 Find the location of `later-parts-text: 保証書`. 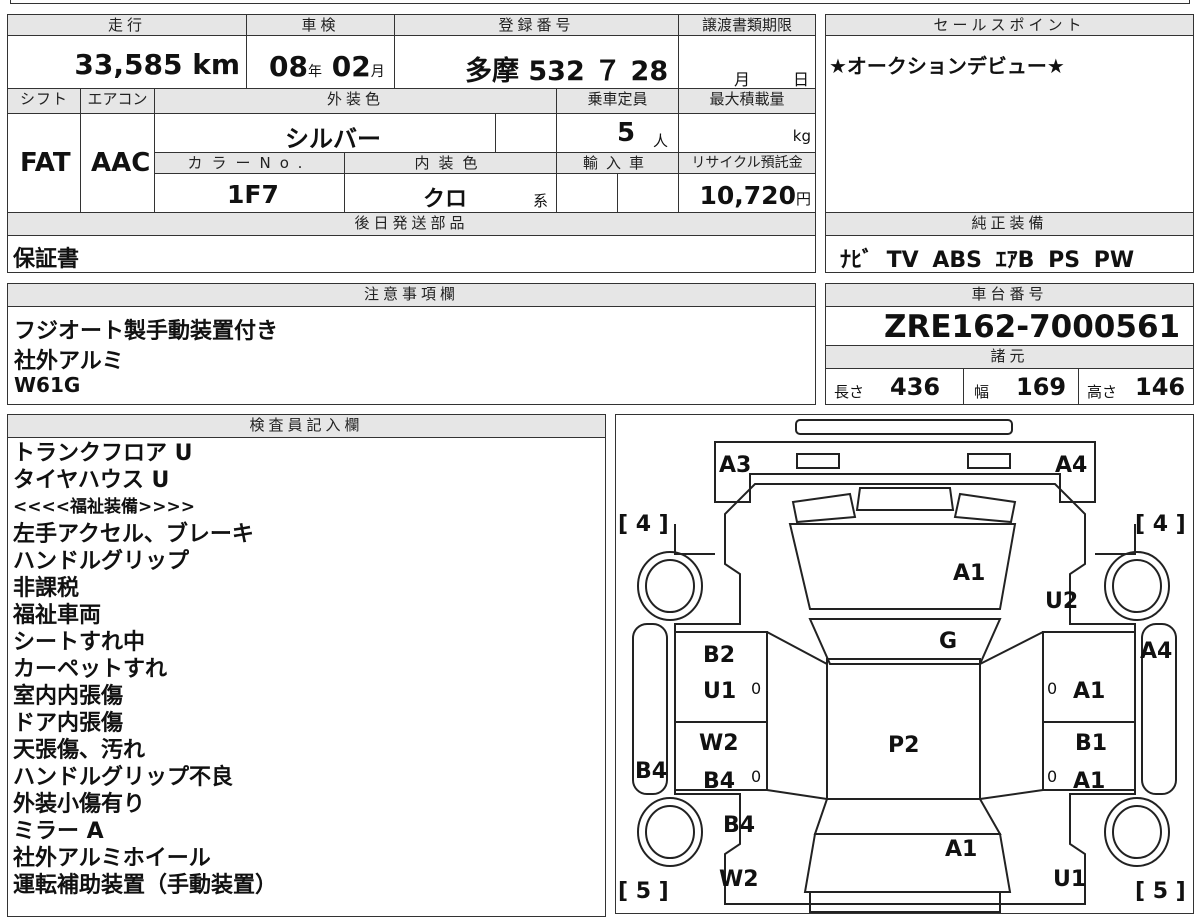

later-parts-text: 保証書 is located at coordinates (46, 259).